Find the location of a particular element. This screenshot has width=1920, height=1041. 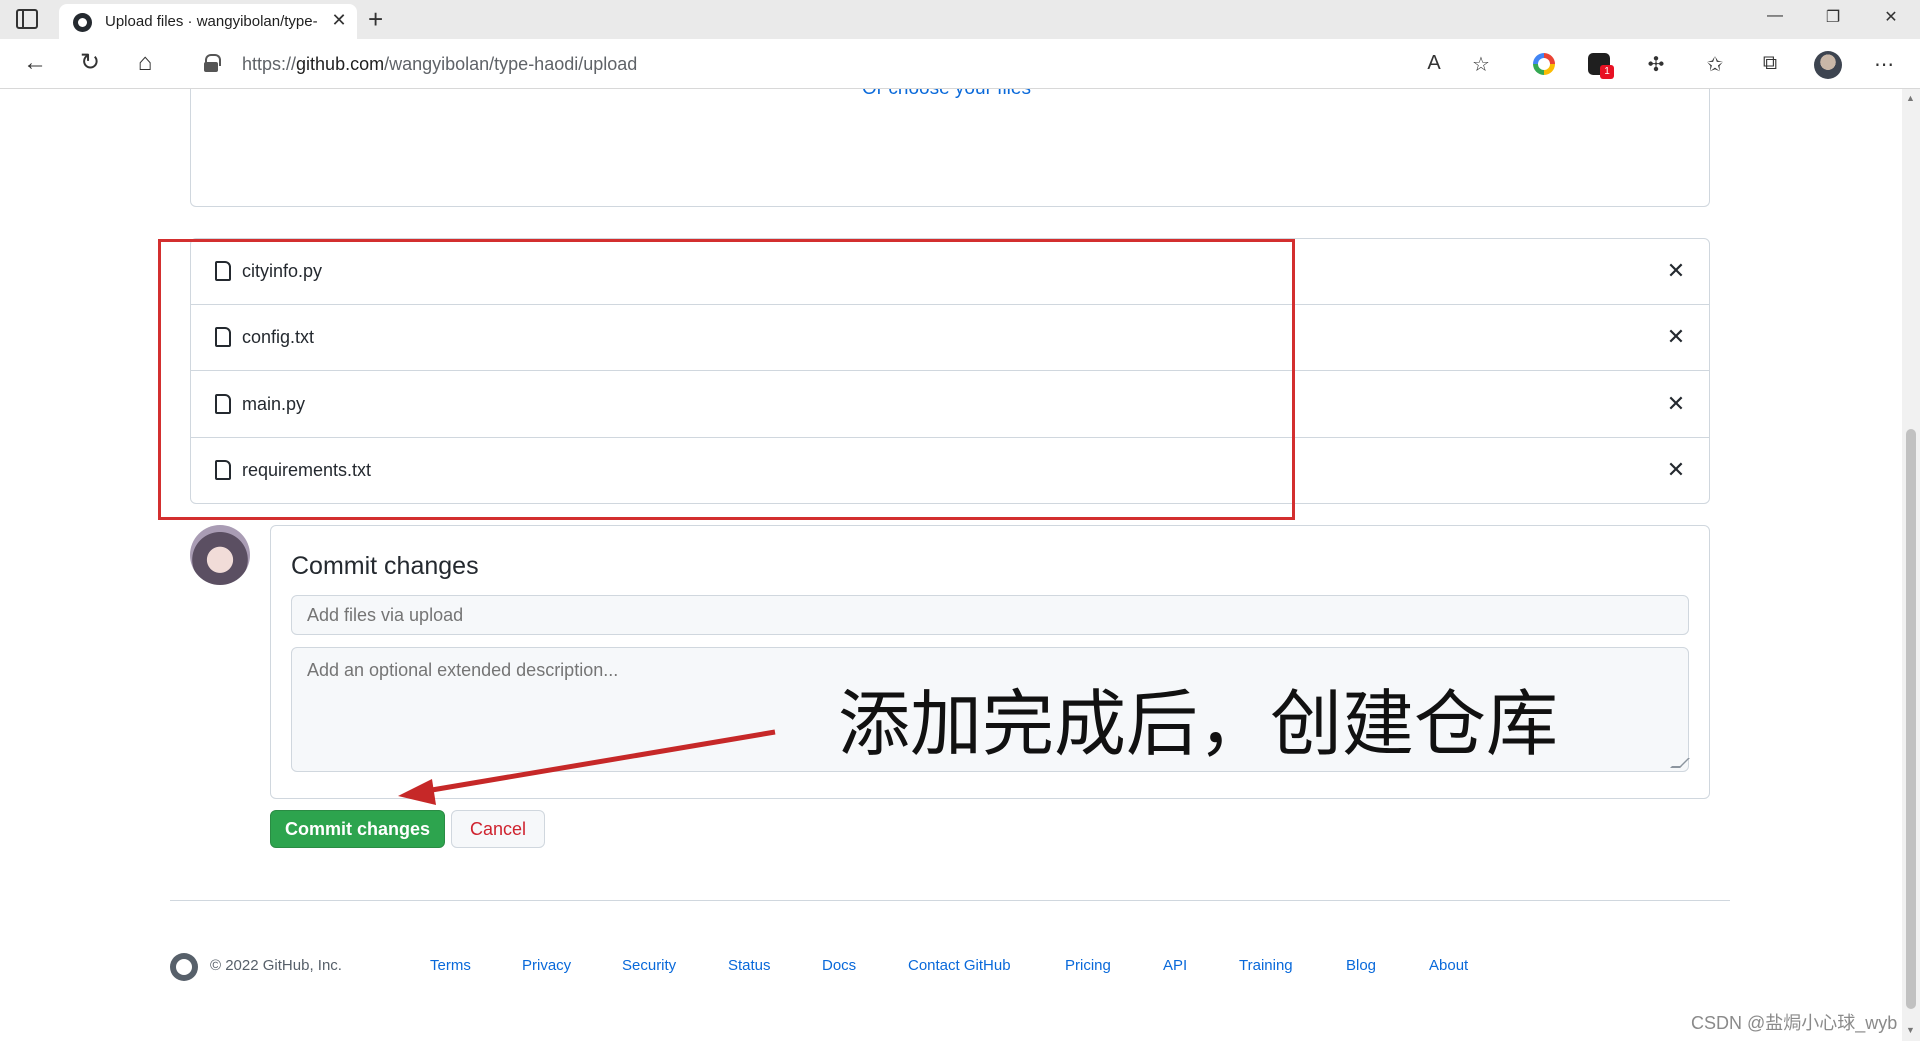

browser-tab-active: Upload files · wangyibolan/type- ✕ is located at coordinates (208, 21).